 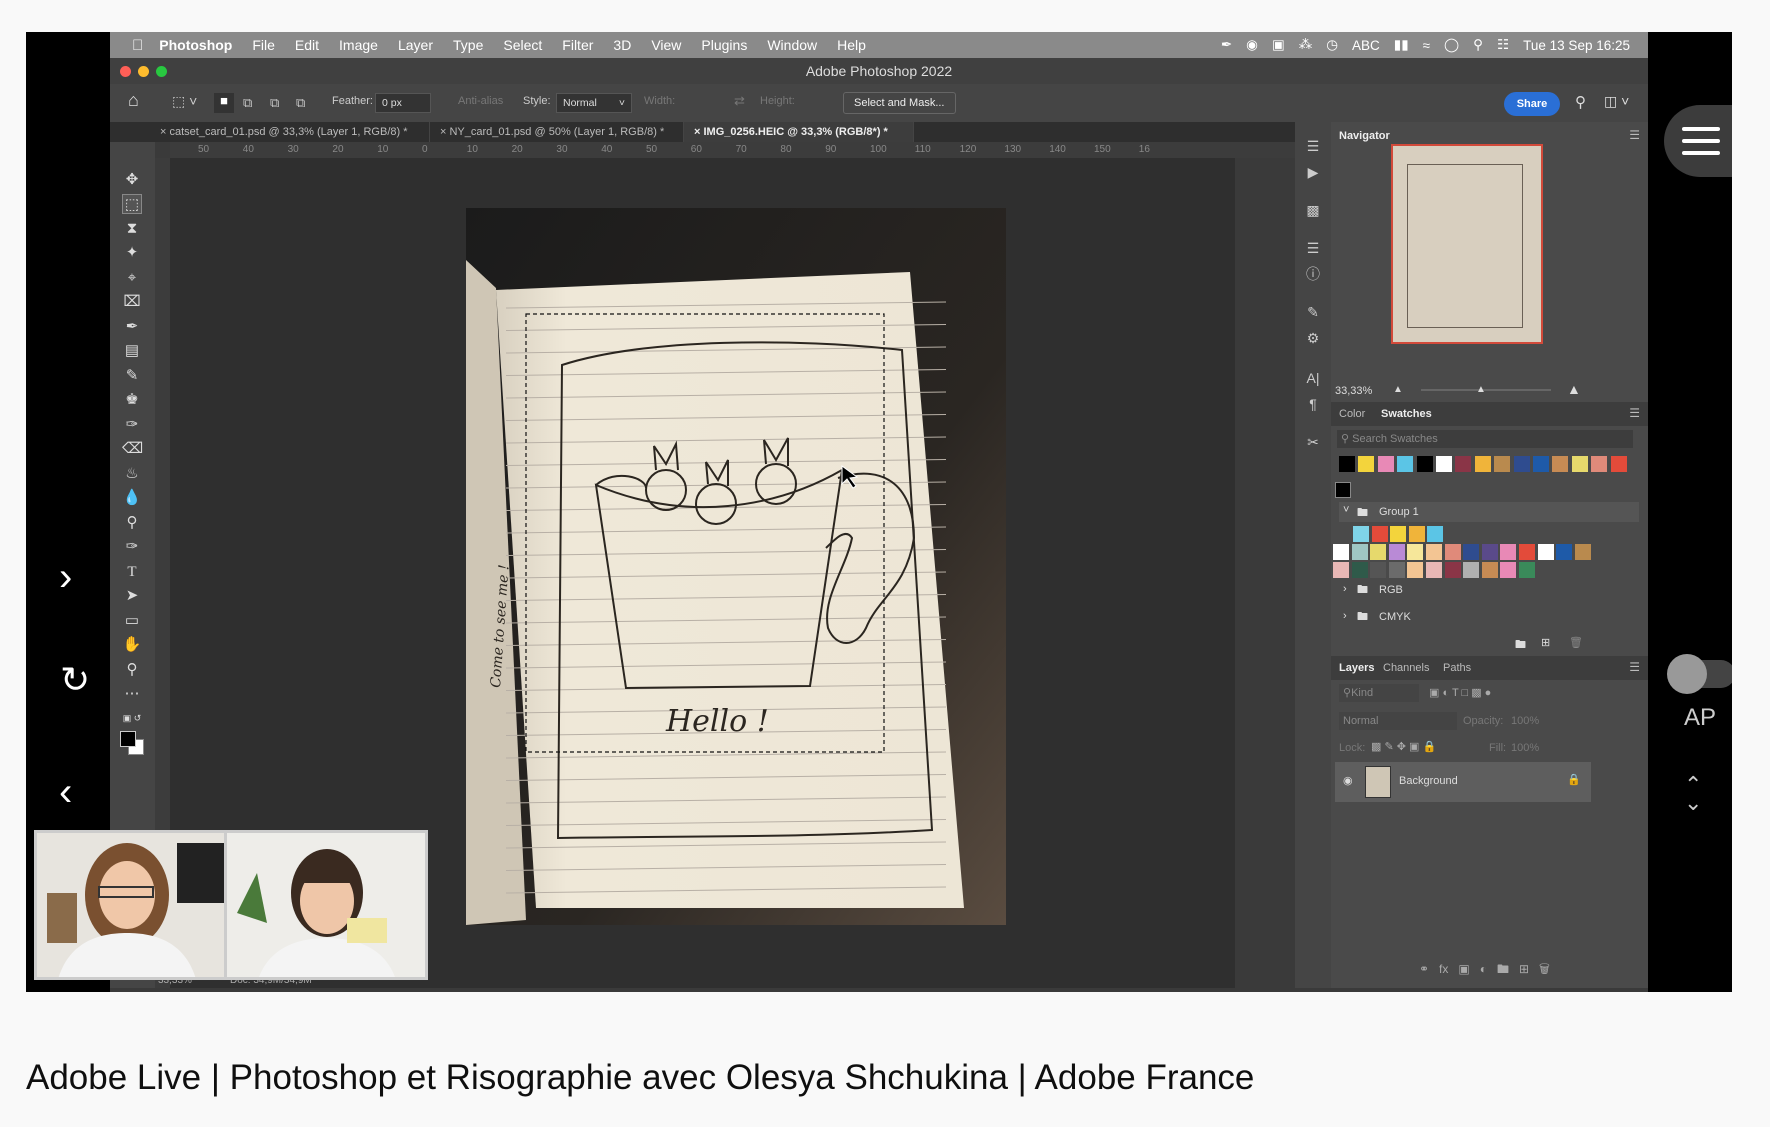 What do you see at coordinates (128, 739) in the screenshot?
I see `foreground-color-swatch` at bounding box center [128, 739].